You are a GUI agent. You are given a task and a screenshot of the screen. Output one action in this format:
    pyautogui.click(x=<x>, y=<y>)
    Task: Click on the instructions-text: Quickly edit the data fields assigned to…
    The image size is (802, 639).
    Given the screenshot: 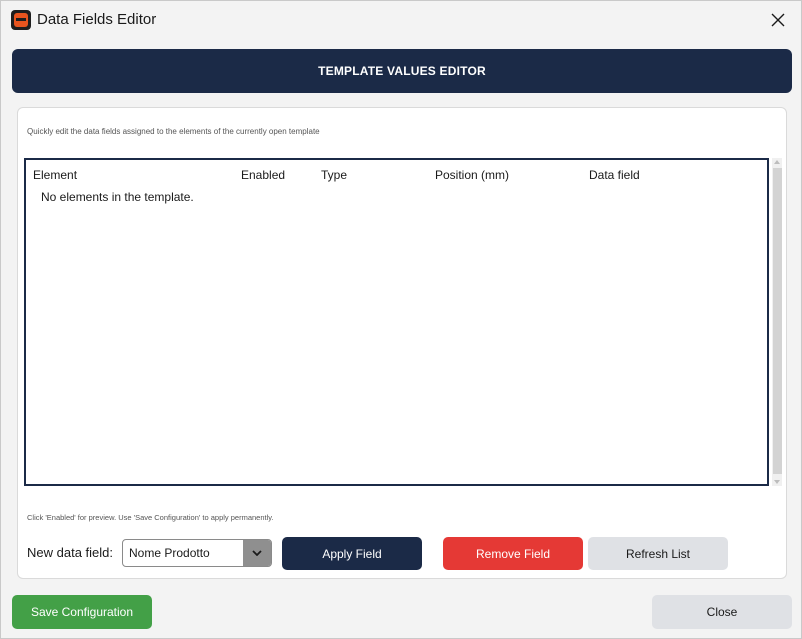 What is the action you would take?
    pyautogui.click(x=173, y=131)
    